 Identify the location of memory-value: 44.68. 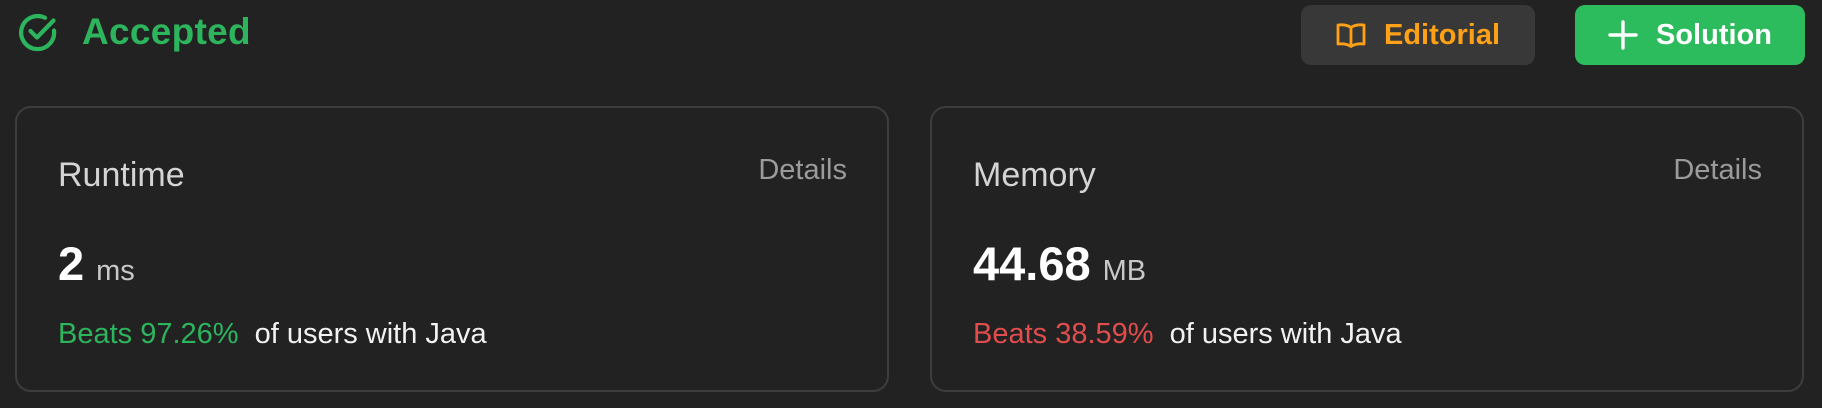
(1032, 263).